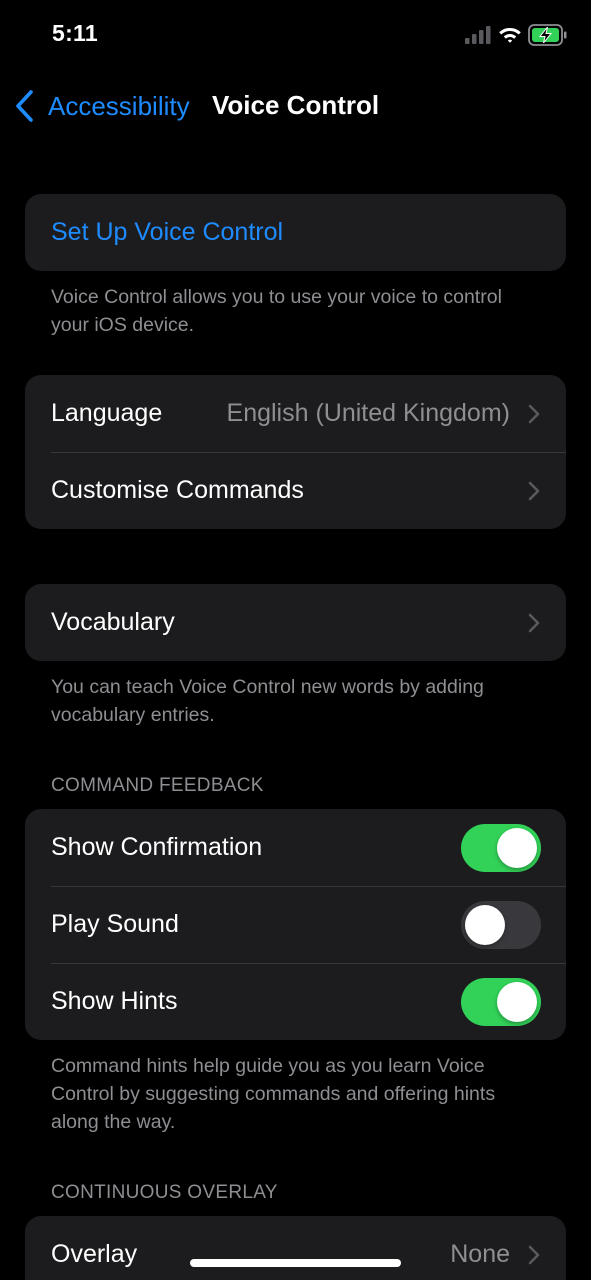 The width and height of the screenshot is (591, 1280). Describe the element at coordinates (478, 35) in the screenshot. I see `cellular-signal-icon` at that location.